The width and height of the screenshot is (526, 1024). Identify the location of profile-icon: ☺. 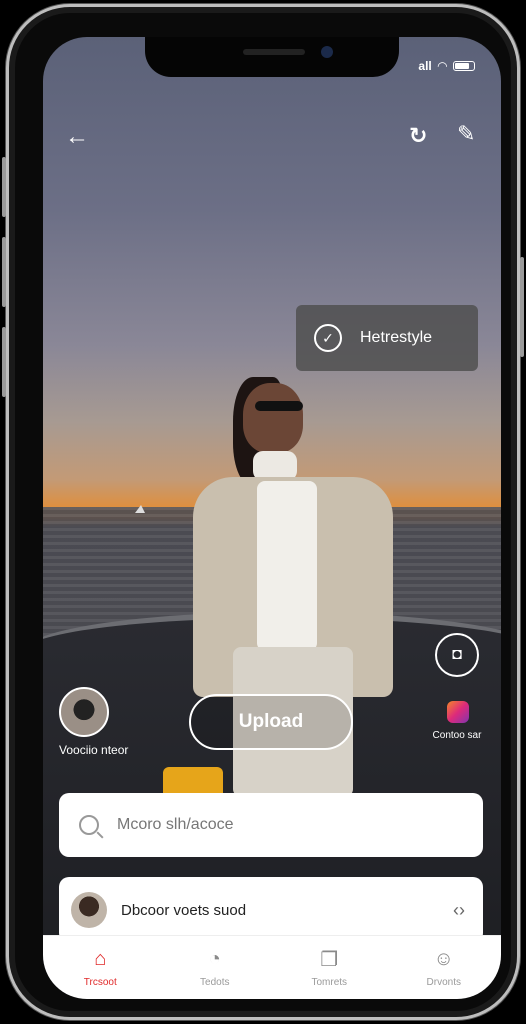
(443, 958).